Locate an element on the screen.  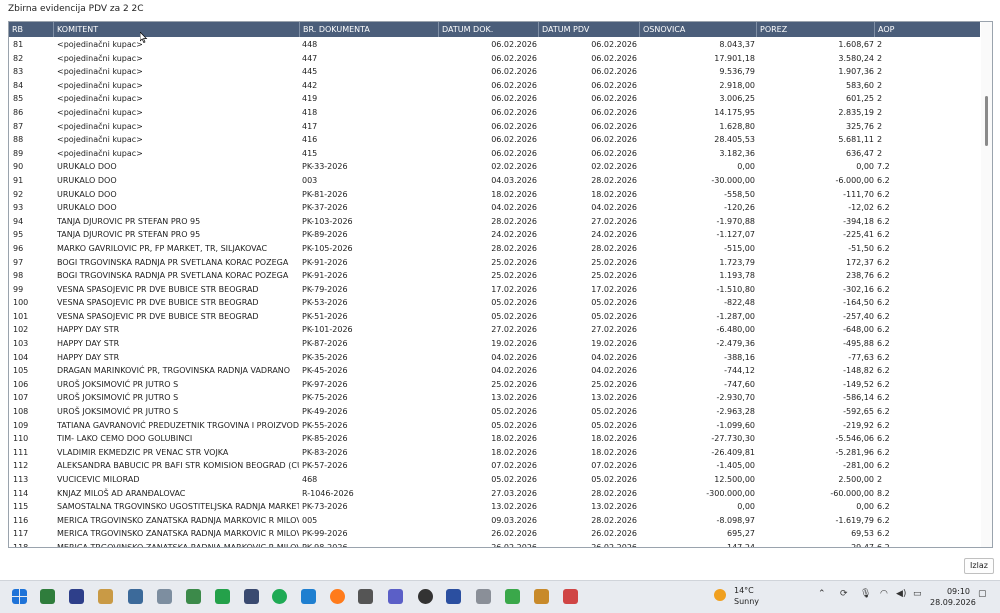
cell-osnovica: 0,00 is located at coordinates (746, 507).